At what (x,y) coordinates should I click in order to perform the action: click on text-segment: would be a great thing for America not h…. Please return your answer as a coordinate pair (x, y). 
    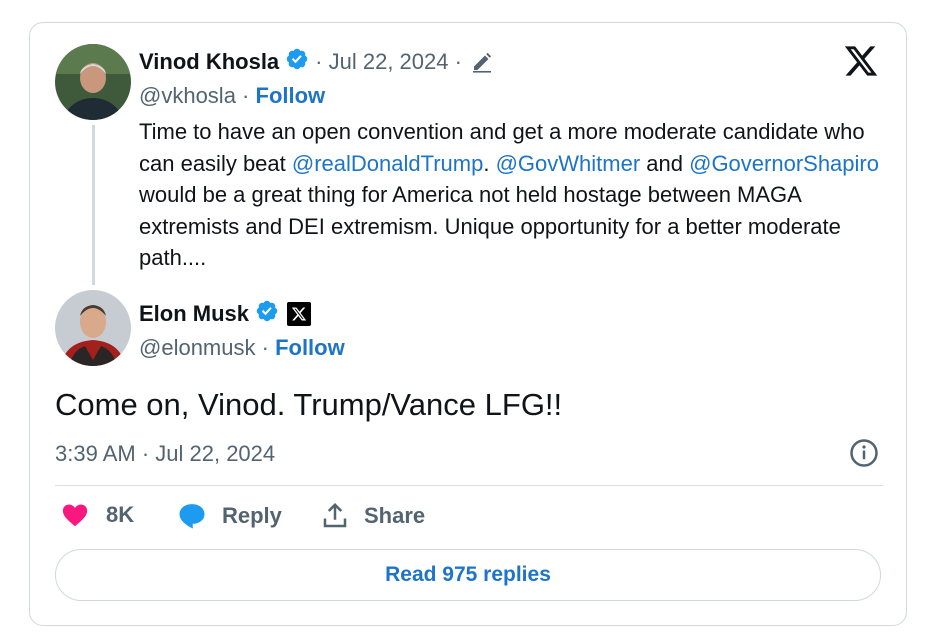
    Looking at the image, I should click on (490, 226).